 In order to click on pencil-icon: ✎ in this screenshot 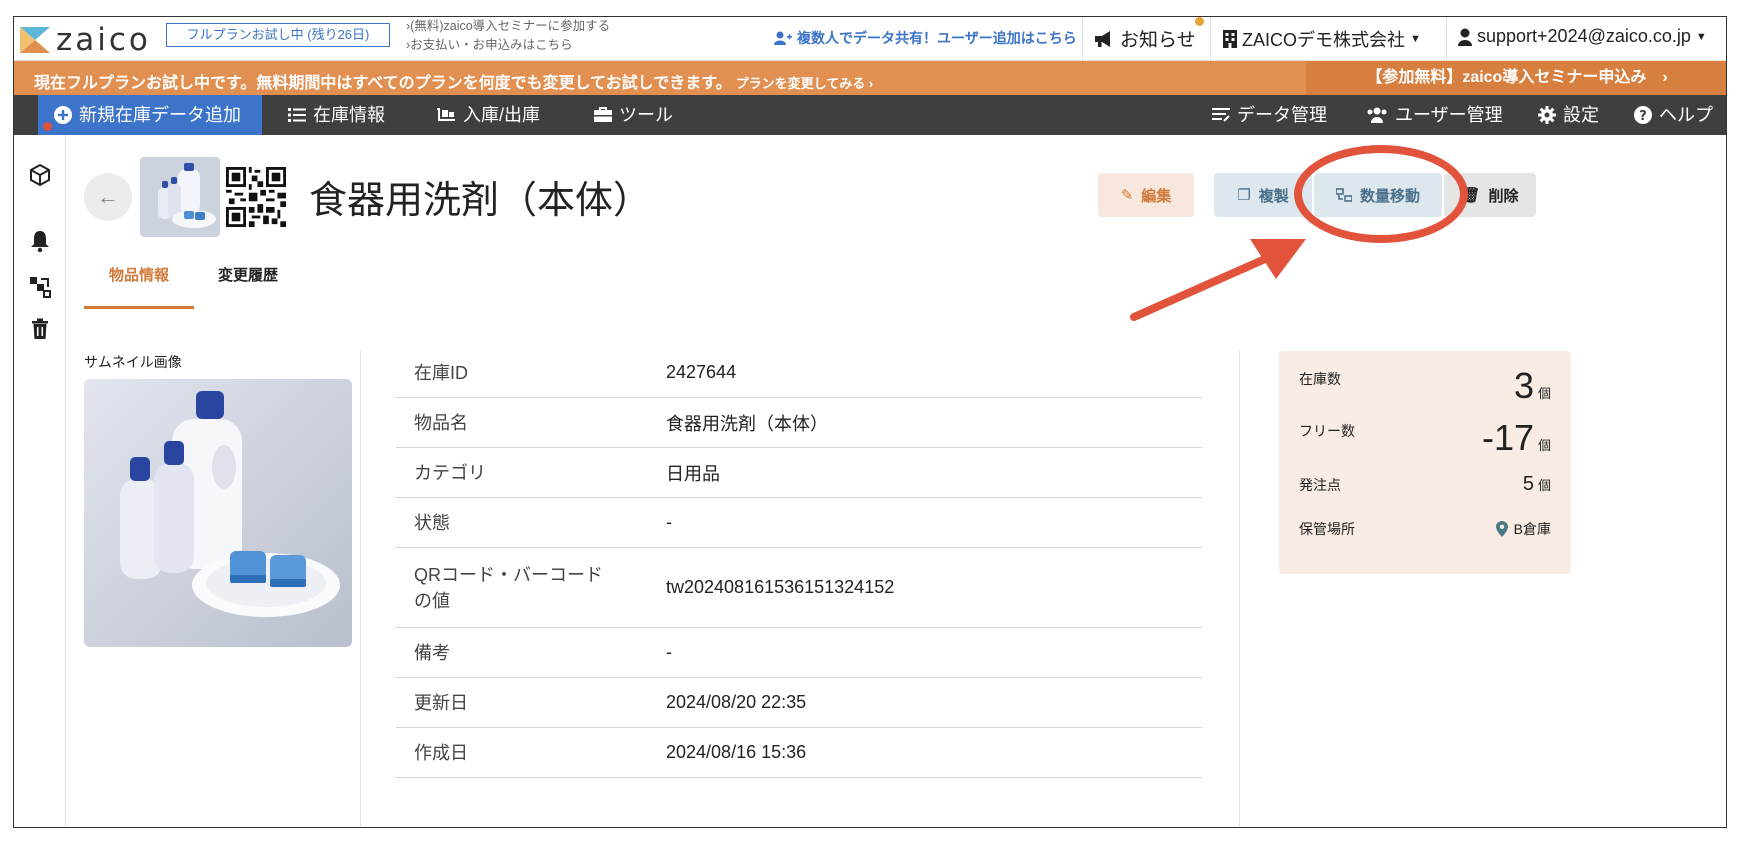, I will do `click(1127, 195)`.